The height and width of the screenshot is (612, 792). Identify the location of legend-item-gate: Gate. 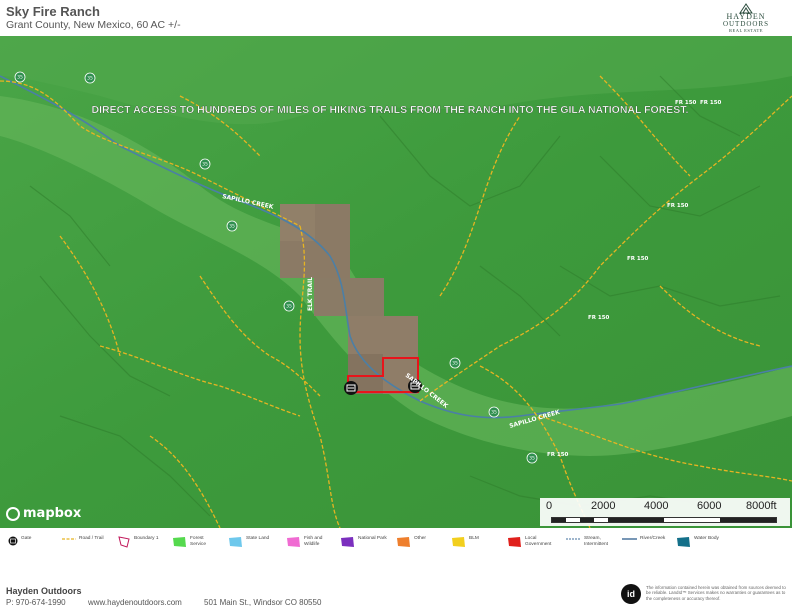
(19, 542).